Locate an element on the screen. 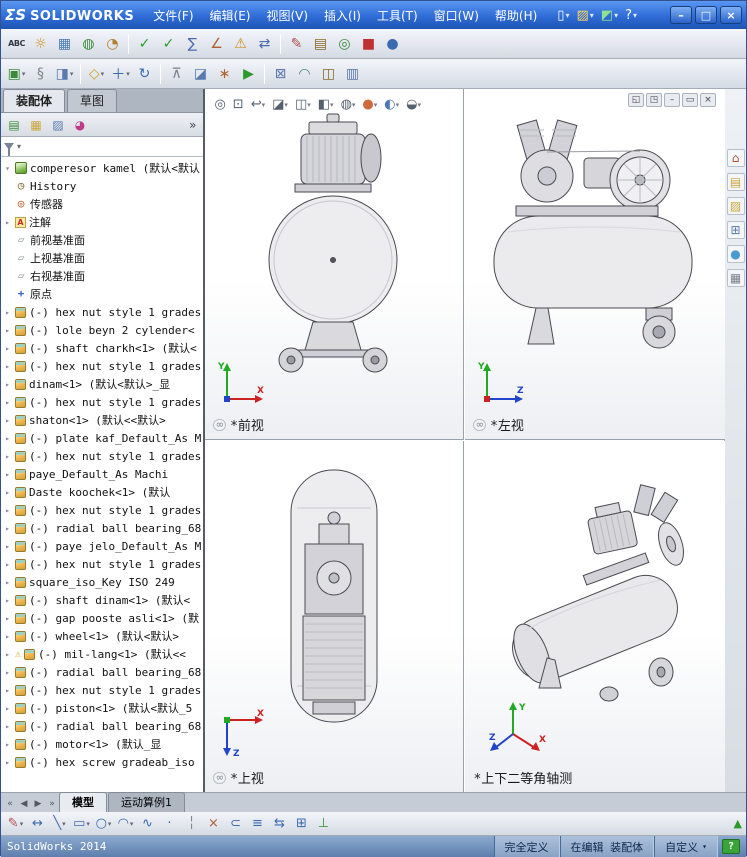  zoom-area-icon: ⊡ is located at coordinates (238, 104).